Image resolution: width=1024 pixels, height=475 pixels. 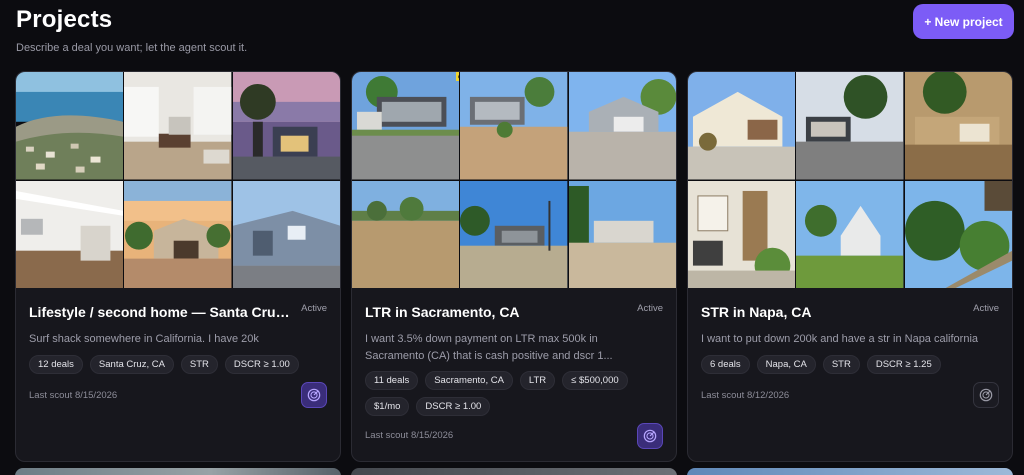 I want to click on max-price-chip: ≤ $500,000, so click(x=595, y=380).